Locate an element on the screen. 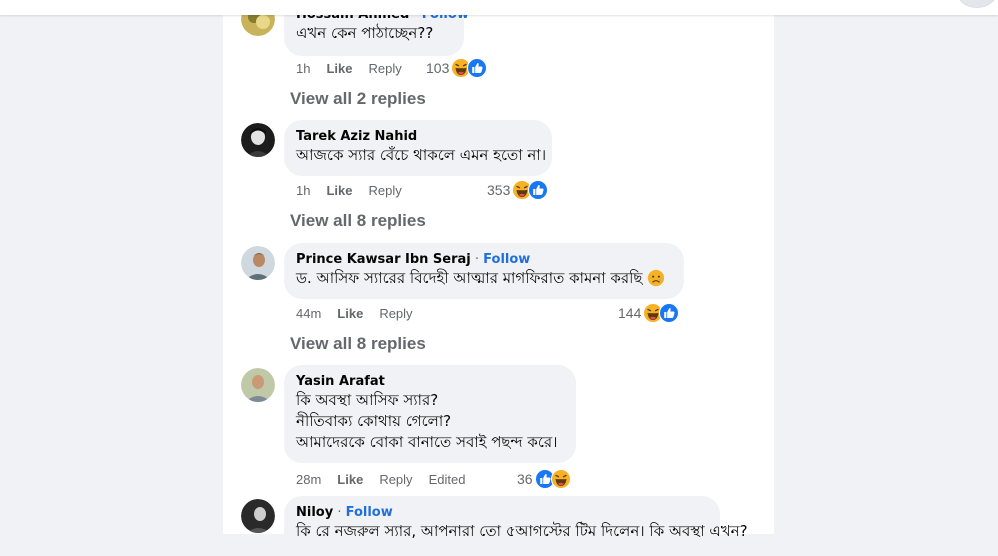  comment-author: Niloy is located at coordinates (314, 512).